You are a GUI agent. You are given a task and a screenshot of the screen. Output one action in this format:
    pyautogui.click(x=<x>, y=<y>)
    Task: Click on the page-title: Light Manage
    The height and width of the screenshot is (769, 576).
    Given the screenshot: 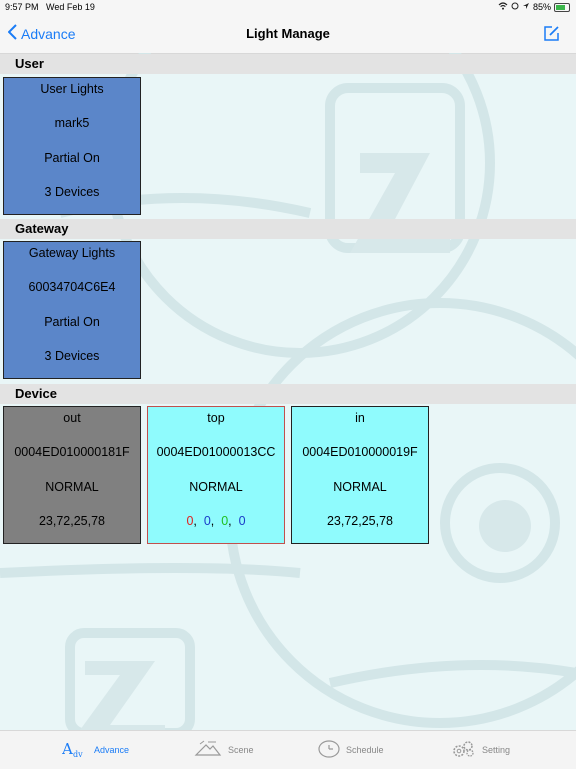 What is the action you would take?
    pyautogui.click(x=288, y=33)
    